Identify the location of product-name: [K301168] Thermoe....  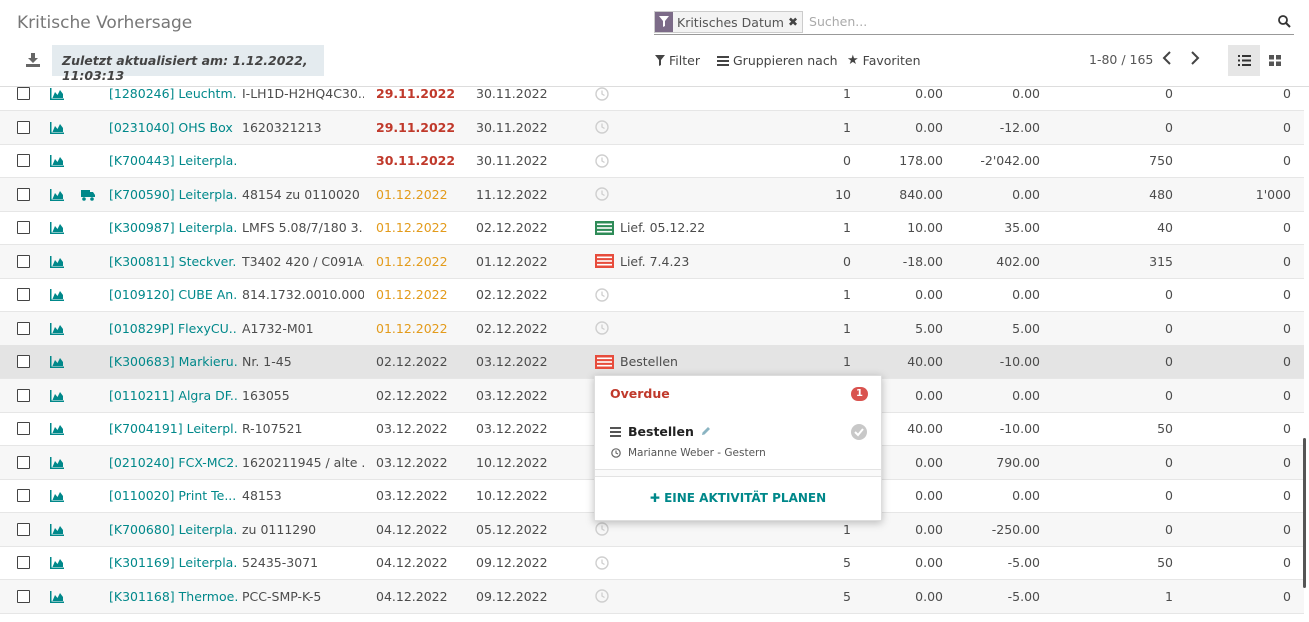
(173, 596).